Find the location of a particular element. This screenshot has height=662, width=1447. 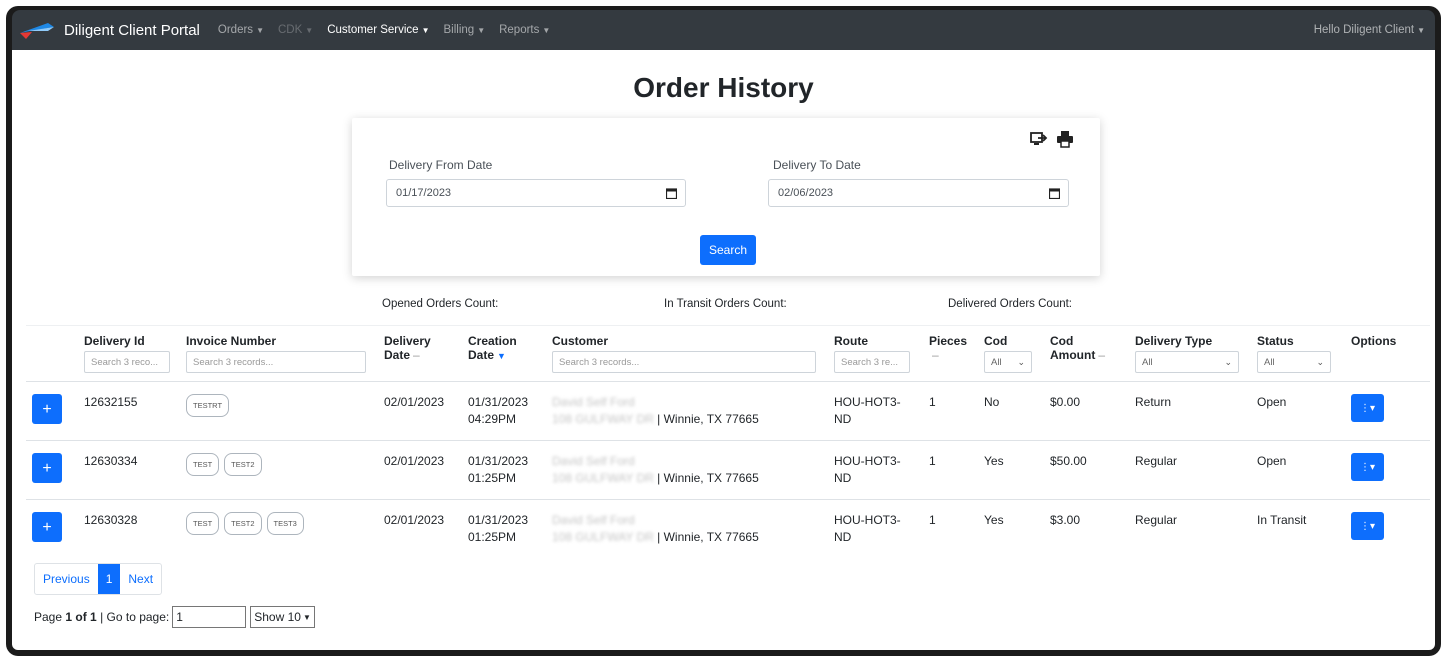

search-button: Search is located at coordinates (728, 250).